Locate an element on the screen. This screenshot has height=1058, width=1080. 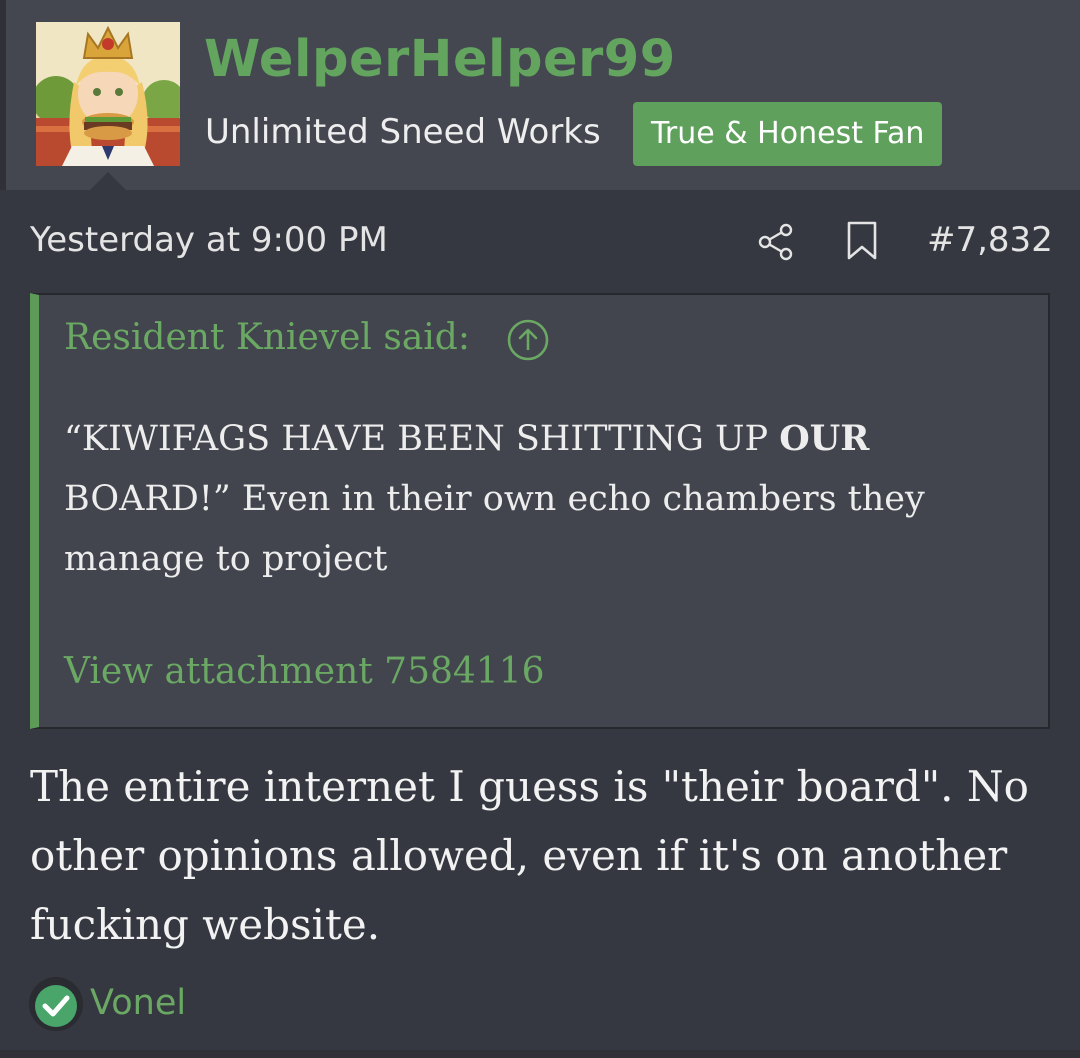
quote-text-part: “KIWIFAGS HAVE BEEN SHITTING UP is located at coordinates (422, 439).